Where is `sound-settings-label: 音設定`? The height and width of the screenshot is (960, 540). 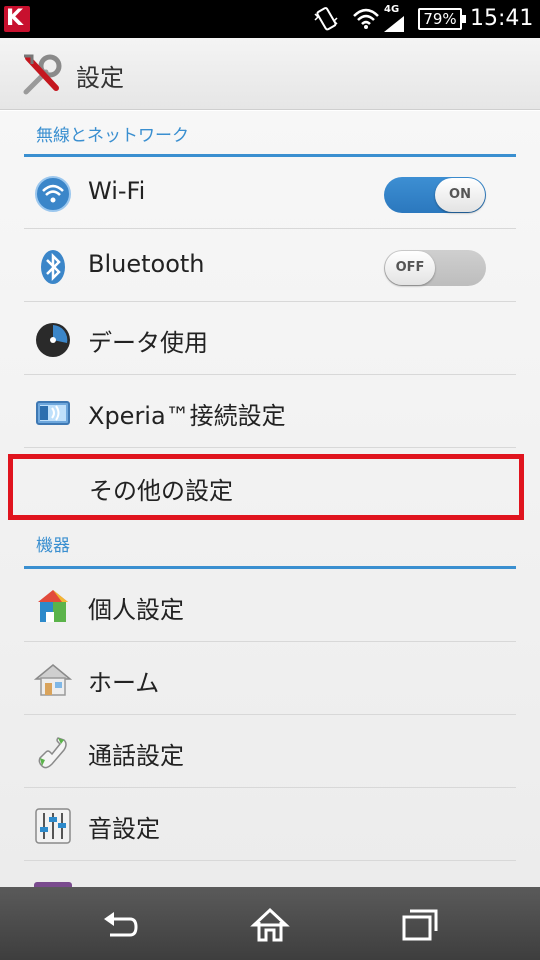 sound-settings-label: 音設定 is located at coordinates (124, 829).